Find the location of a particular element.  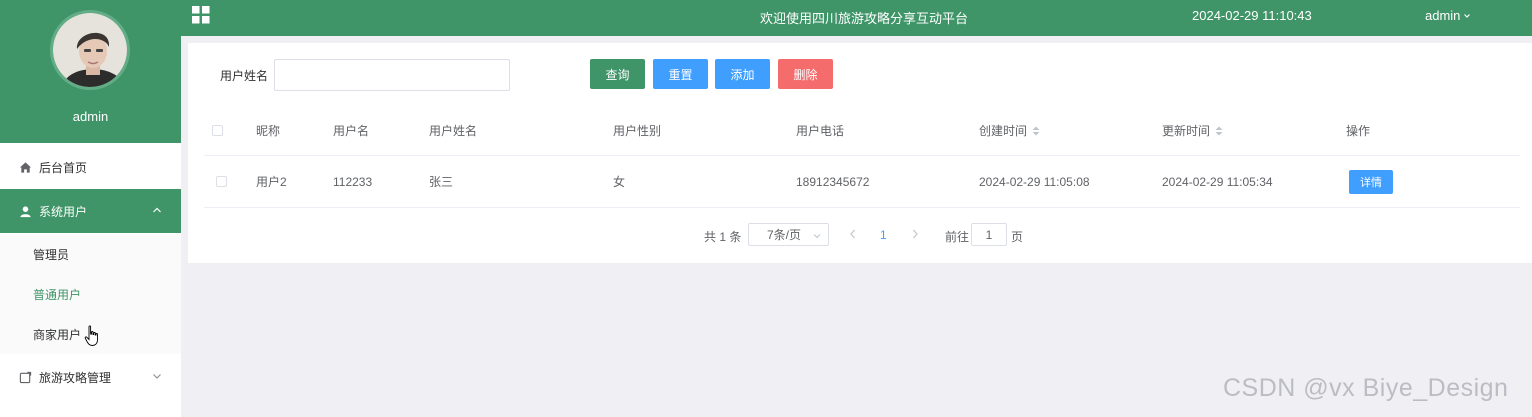

row-checkbox is located at coordinates (221, 181).